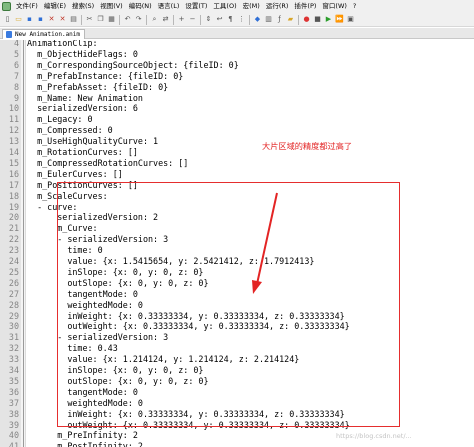 The width and height of the screenshot is (474, 447). Describe the element at coordinates (334, 6) in the screenshot. I see `menu-item: 窗口(W)` at that location.